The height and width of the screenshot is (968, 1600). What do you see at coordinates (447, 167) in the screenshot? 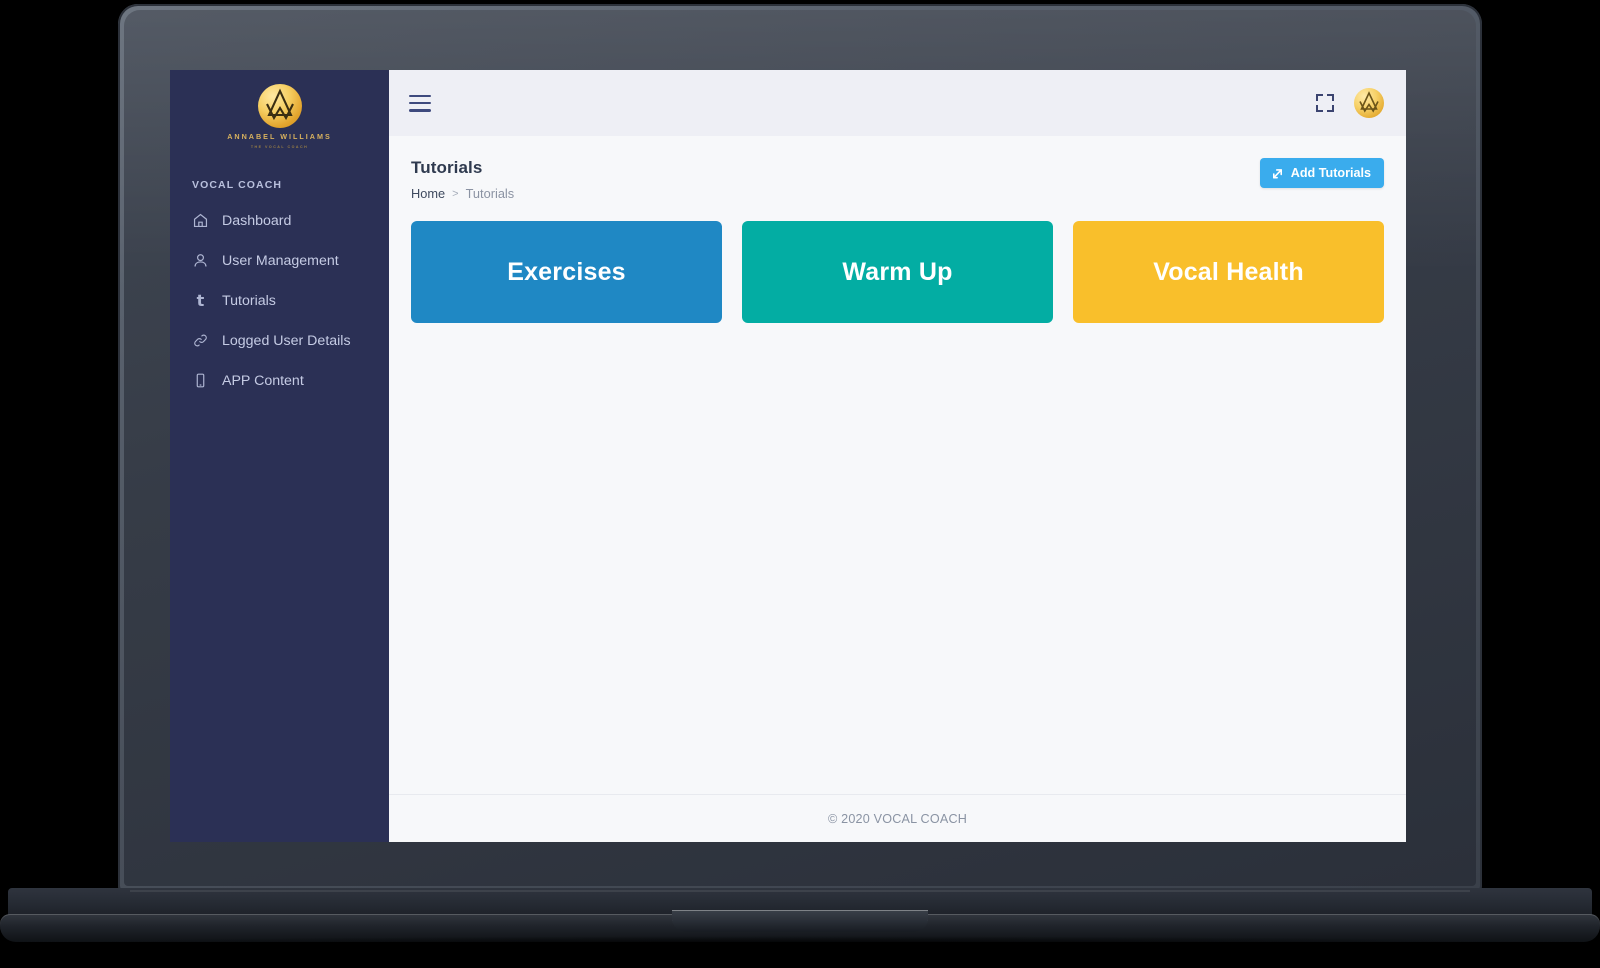
I see `page-title: Tutorials` at bounding box center [447, 167].